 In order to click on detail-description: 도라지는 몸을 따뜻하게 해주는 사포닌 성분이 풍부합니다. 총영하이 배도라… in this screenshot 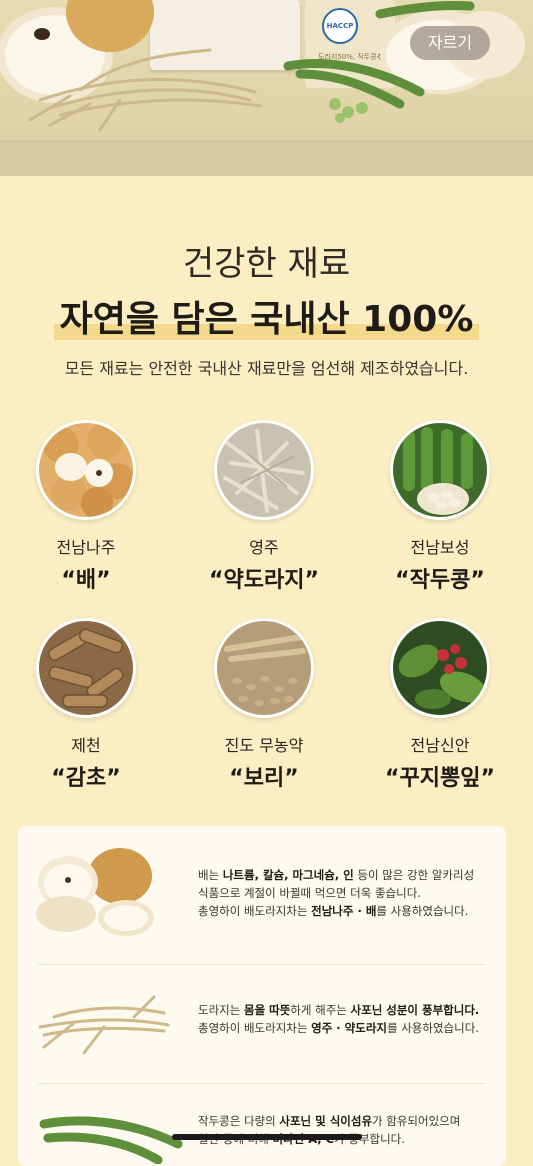, I will do `click(348, 1019)`.